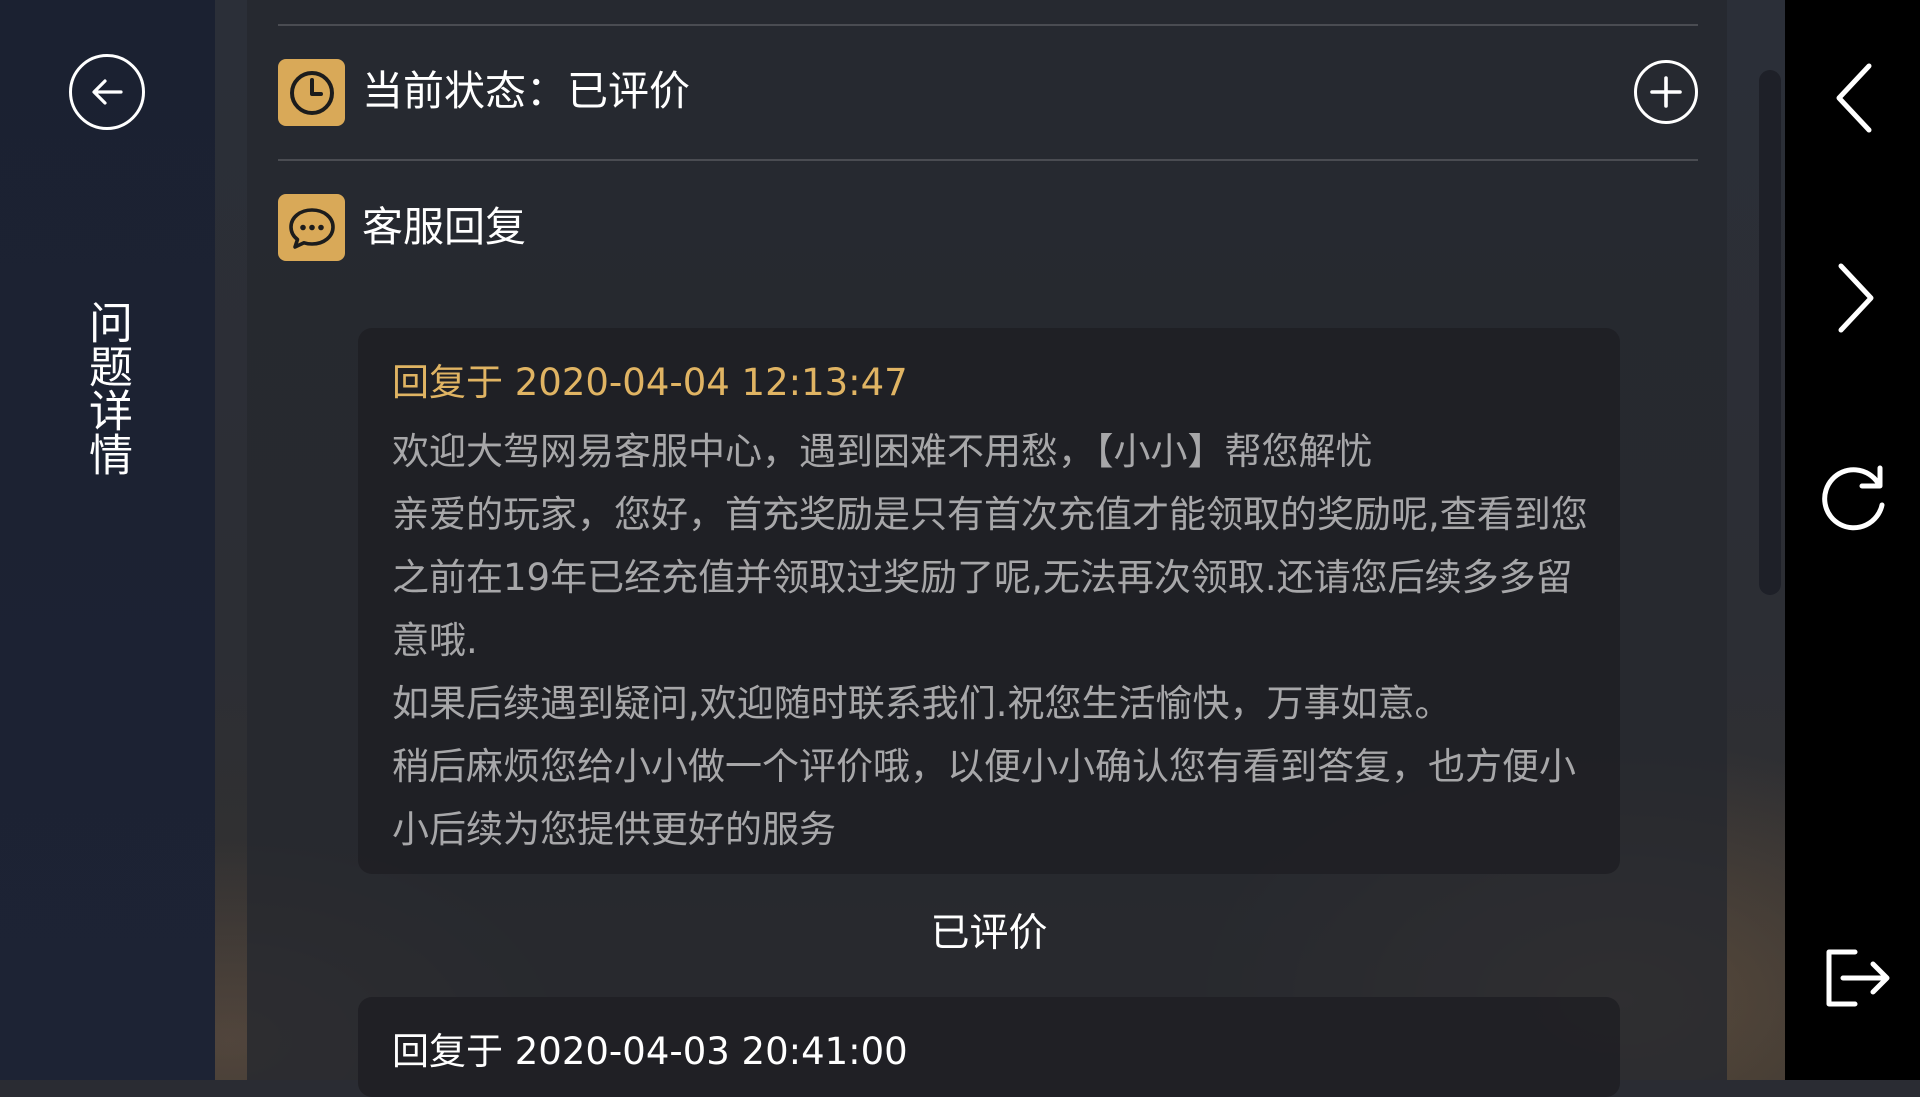 This screenshot has width=1920, height=1097. I want to click on nav-forward-button, so click(1855, 298).